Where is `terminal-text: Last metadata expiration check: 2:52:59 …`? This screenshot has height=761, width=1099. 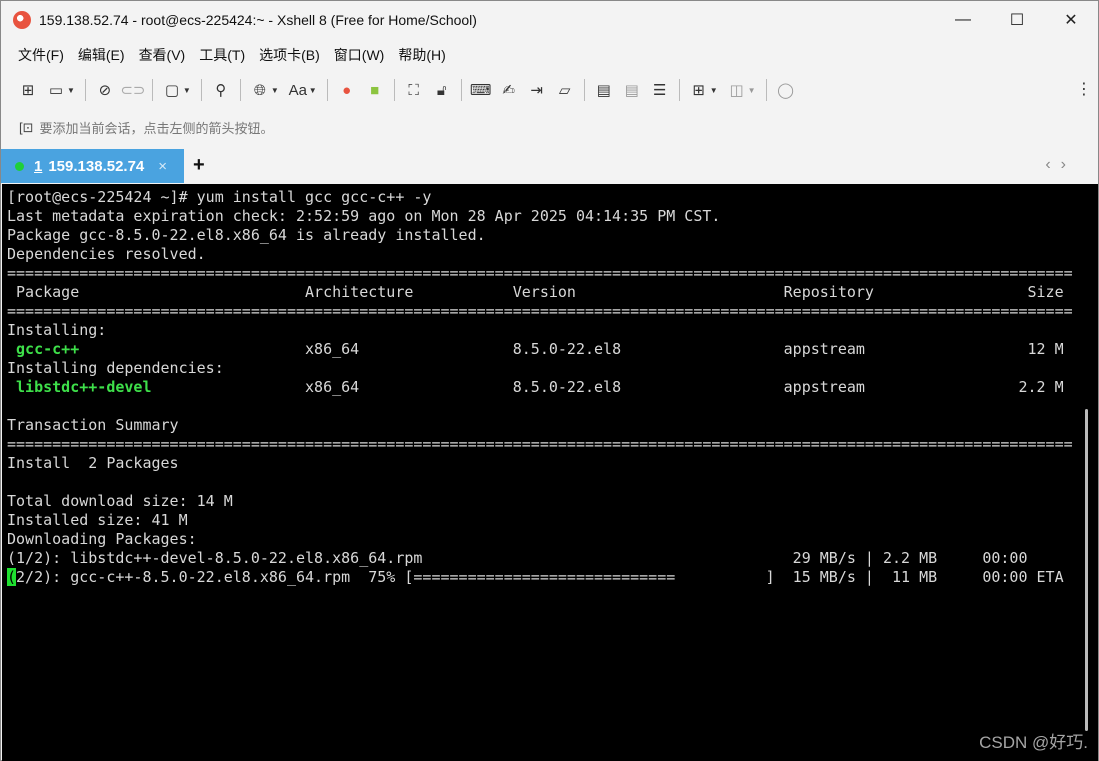 terminal-text: Last metadata expiration check: 2:52:59 … is located at coordinates (364, 216).